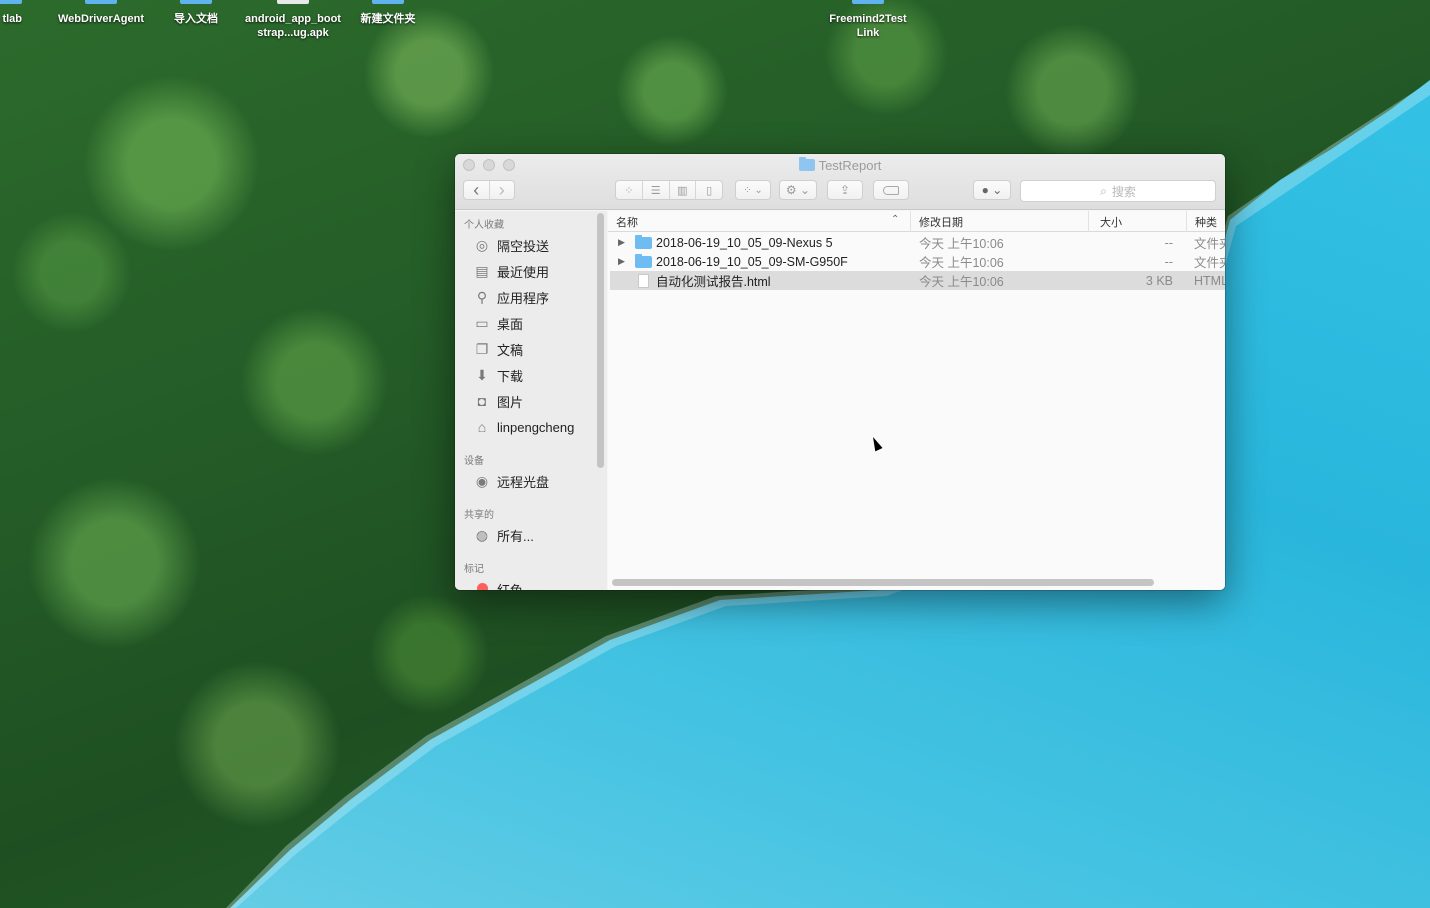  I want to click on column-name-label: 名称, so click(627, 222).